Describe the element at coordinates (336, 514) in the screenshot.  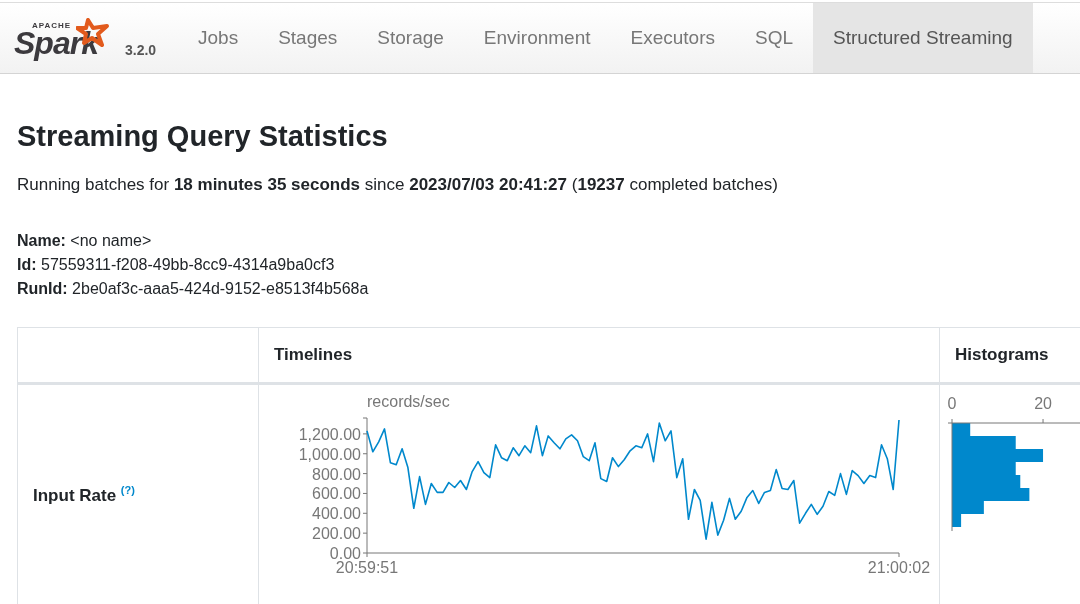
I see `tick-label: 400.00` at that location.